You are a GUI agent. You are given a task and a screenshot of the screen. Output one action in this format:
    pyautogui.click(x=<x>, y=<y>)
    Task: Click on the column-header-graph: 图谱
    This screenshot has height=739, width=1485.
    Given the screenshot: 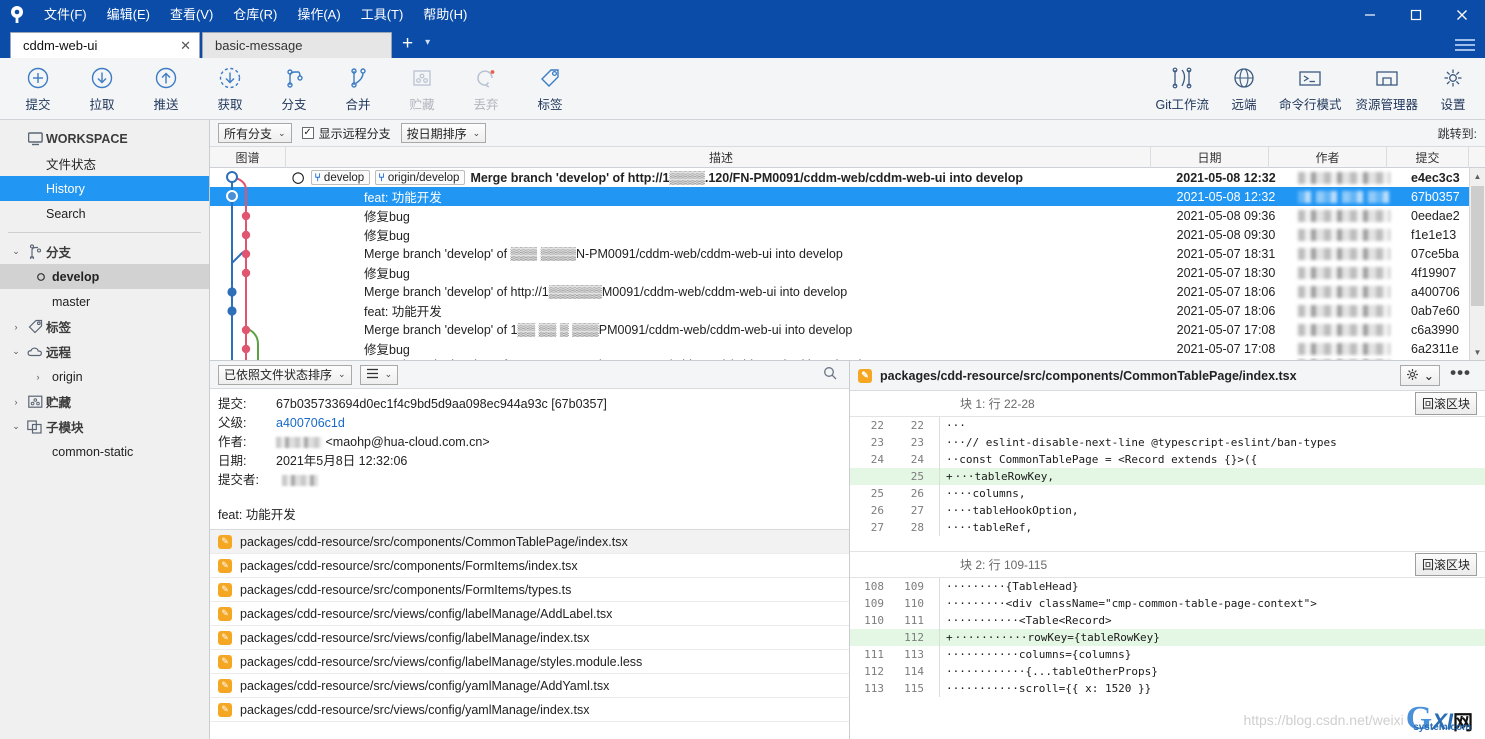 What is the action you would take?
    pyautogui.click(x=248, y=157)
    